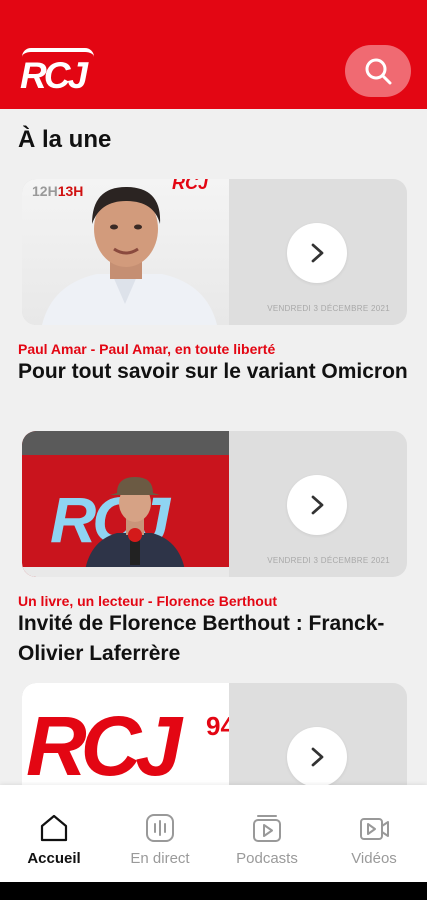 The height and width of the screenshot is (900, 427). Describe the element at coordinates (213, 372) in the screenshot. I see `article-title: Pour tout savoir sur le variant Omicron` at that location.